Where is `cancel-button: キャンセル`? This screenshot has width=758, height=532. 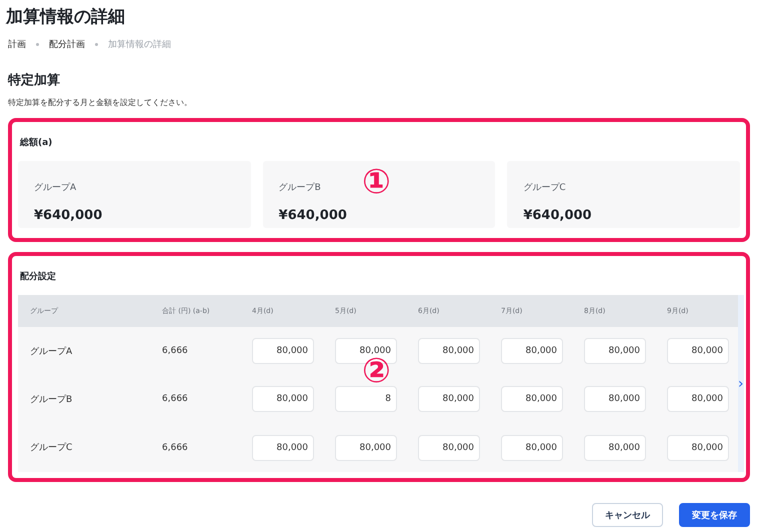
cancel-button: キャンセル is located at coordinates (627, 515).